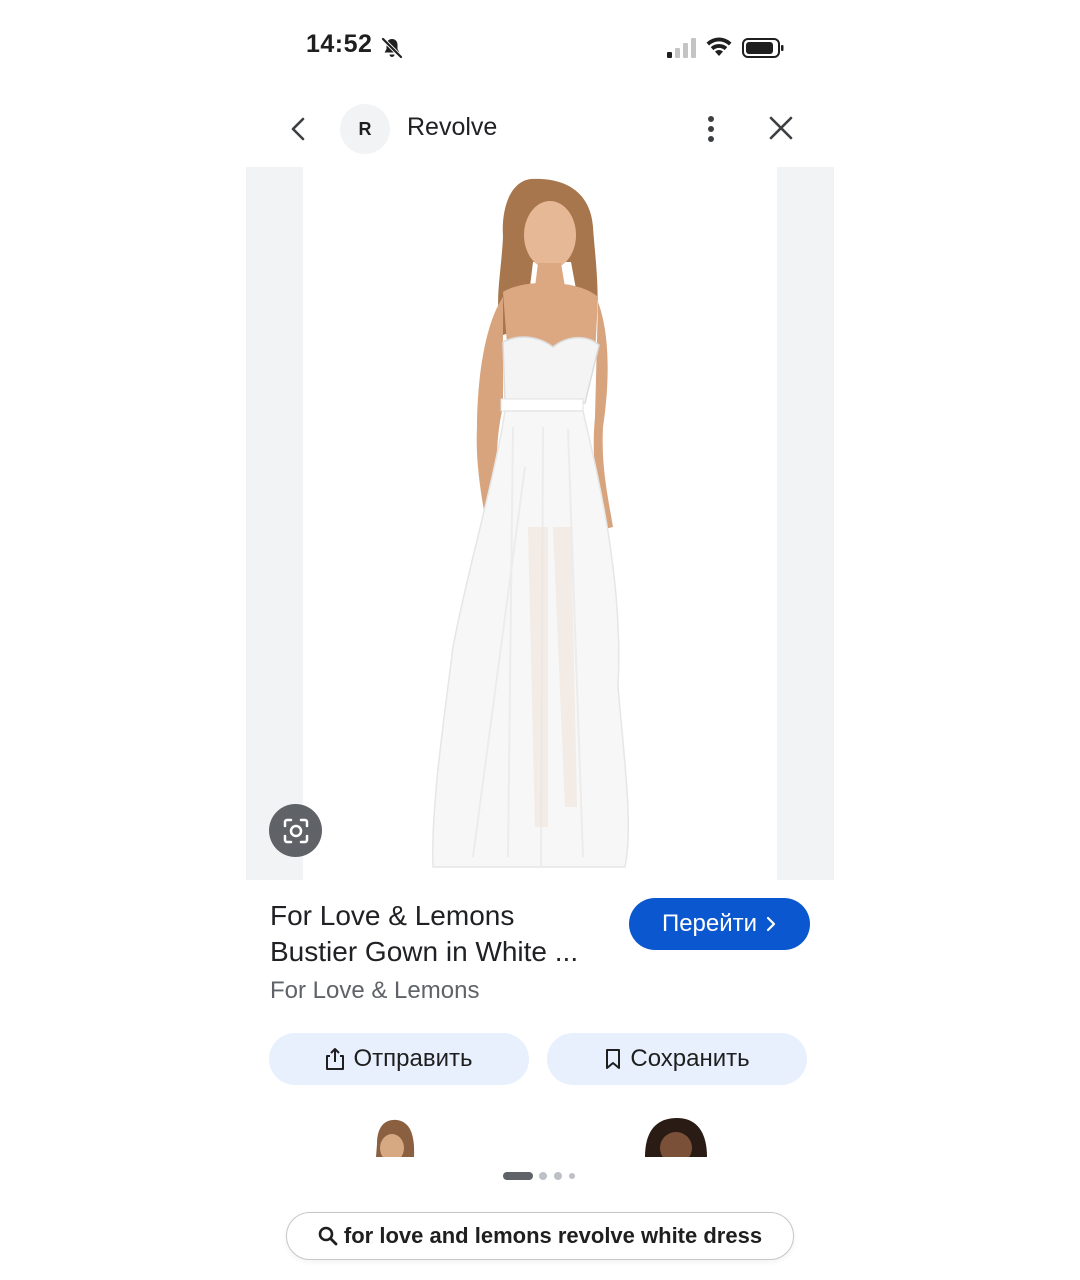 This screenshot has width=1080, height=1280. I want to click on back-button, so click(300, 129).